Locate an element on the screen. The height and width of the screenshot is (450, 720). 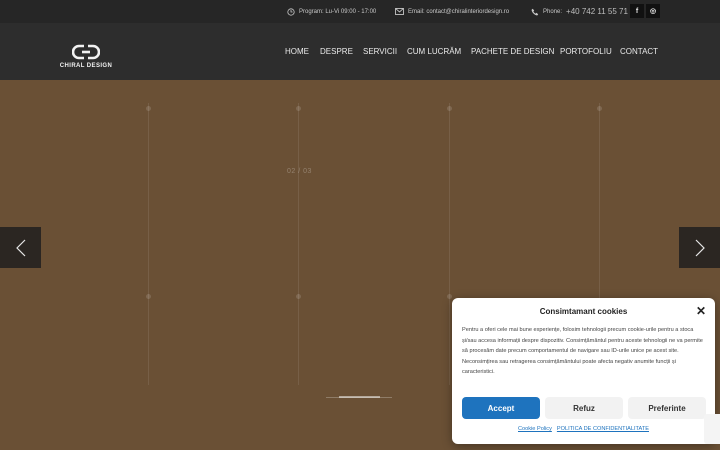
close-icon: ✕ is located at coordinates (701, 311).